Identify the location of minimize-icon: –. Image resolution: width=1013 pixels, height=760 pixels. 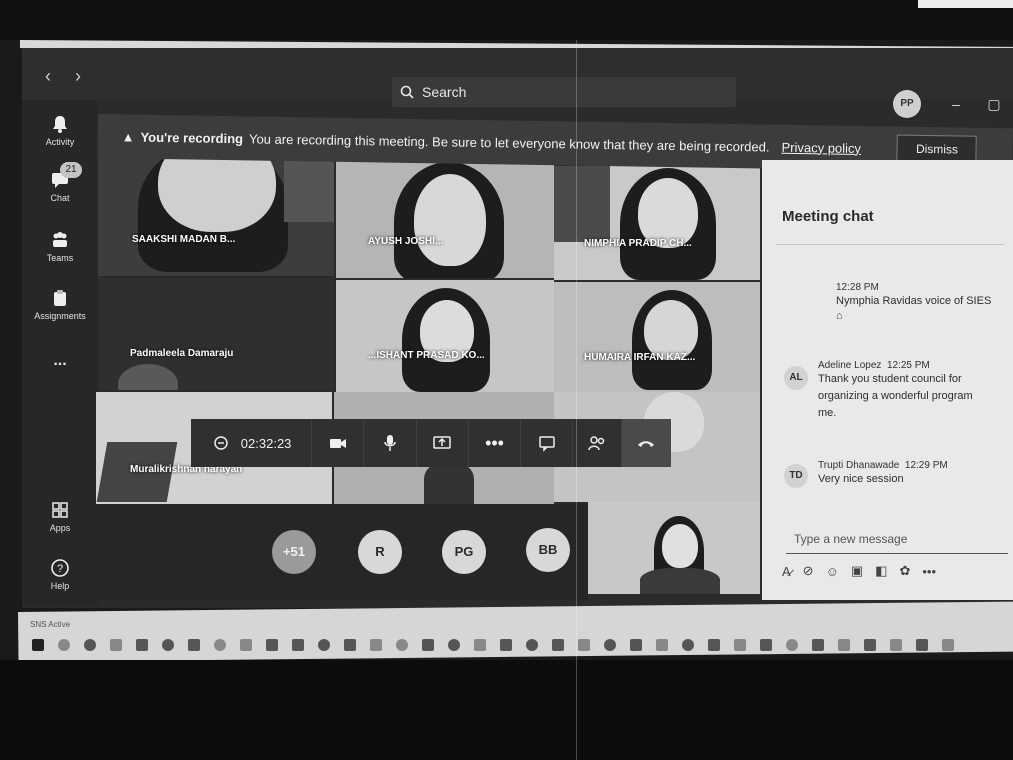
(956, 104).